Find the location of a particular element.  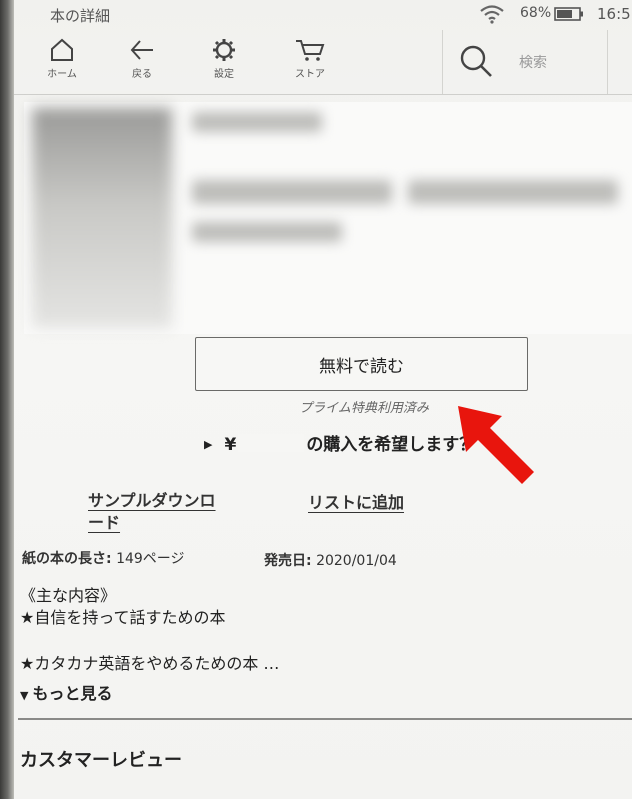

price-currency: ¥ is located at coordinates (230, 445).